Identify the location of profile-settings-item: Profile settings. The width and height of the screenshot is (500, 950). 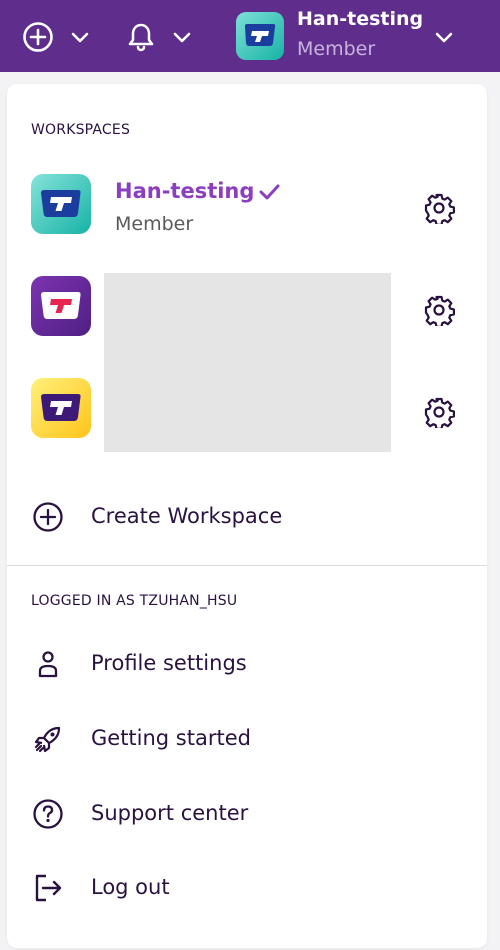
(247, 664).